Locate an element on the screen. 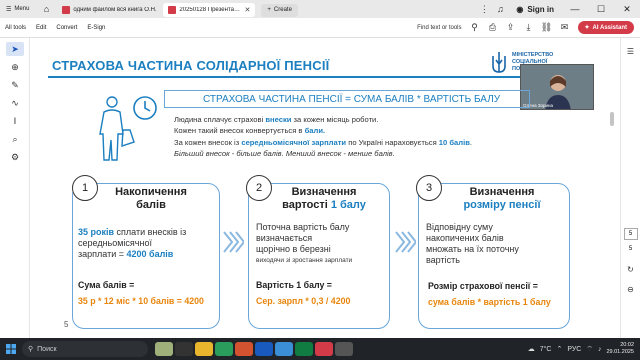 The height and width of the screenshot is (360, 640). desc-line-2: Кожен такий внесок конвертується в бали. is located at coordinates (250, 131).